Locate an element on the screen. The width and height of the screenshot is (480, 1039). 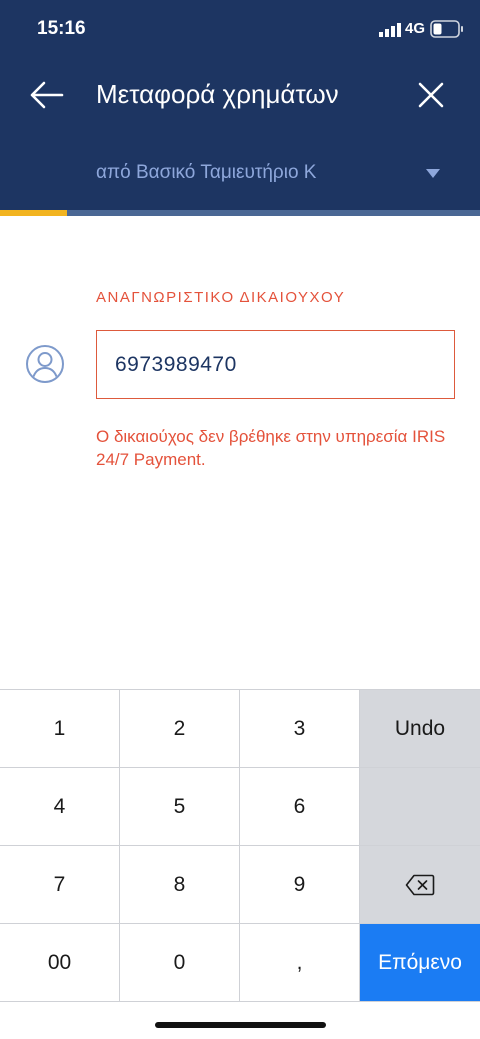
home-indicator is located at coordinates (240, 1025).